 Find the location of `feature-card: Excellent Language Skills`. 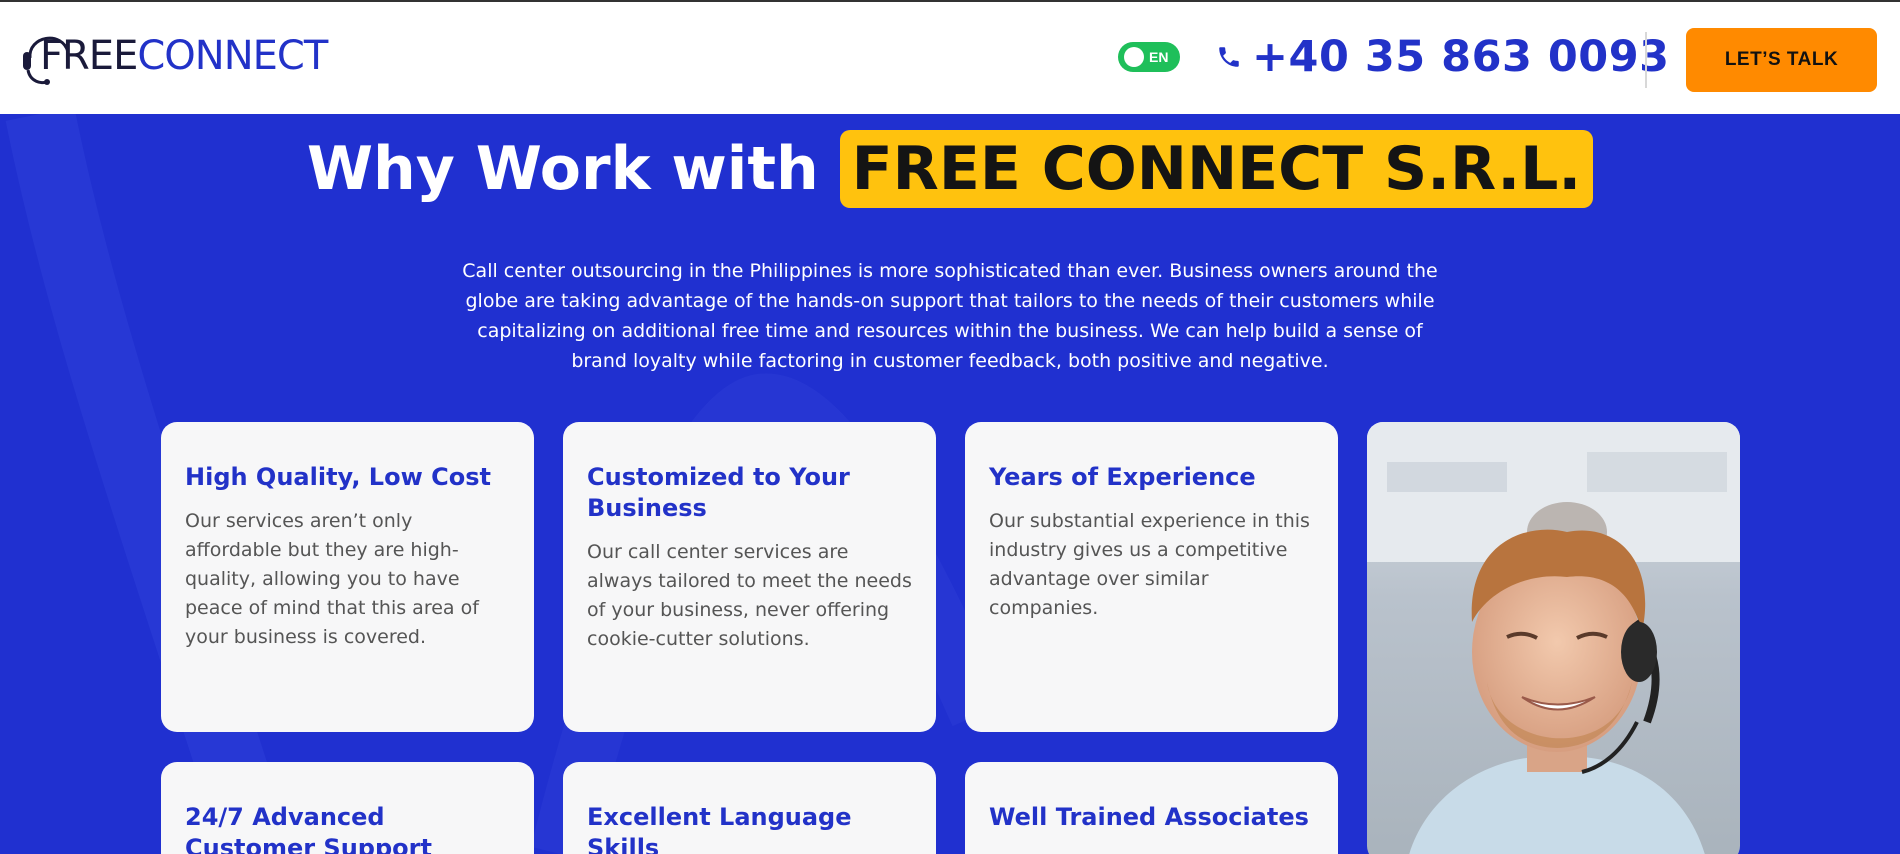

feature-card: Excellent Language Skills is located at coordinates (749, 808).